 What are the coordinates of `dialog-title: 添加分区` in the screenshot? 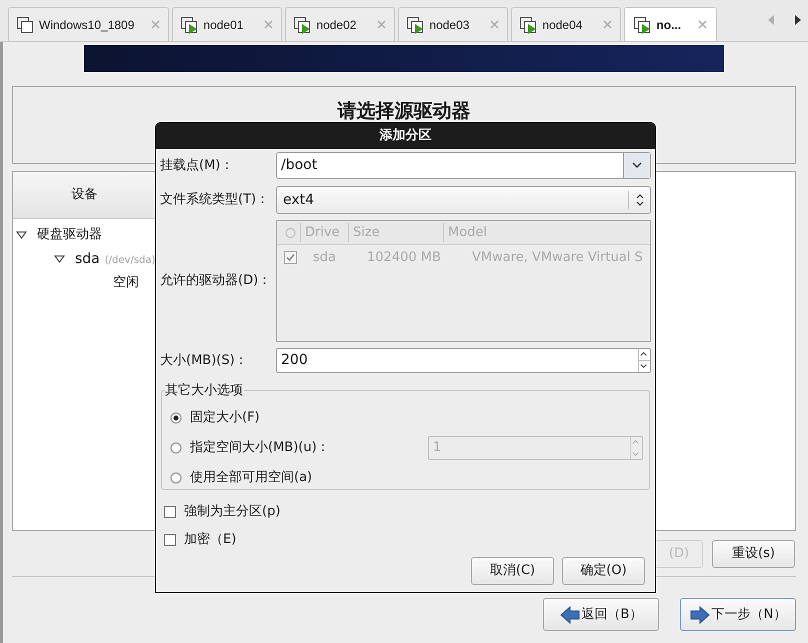 It's located at (405, 136).